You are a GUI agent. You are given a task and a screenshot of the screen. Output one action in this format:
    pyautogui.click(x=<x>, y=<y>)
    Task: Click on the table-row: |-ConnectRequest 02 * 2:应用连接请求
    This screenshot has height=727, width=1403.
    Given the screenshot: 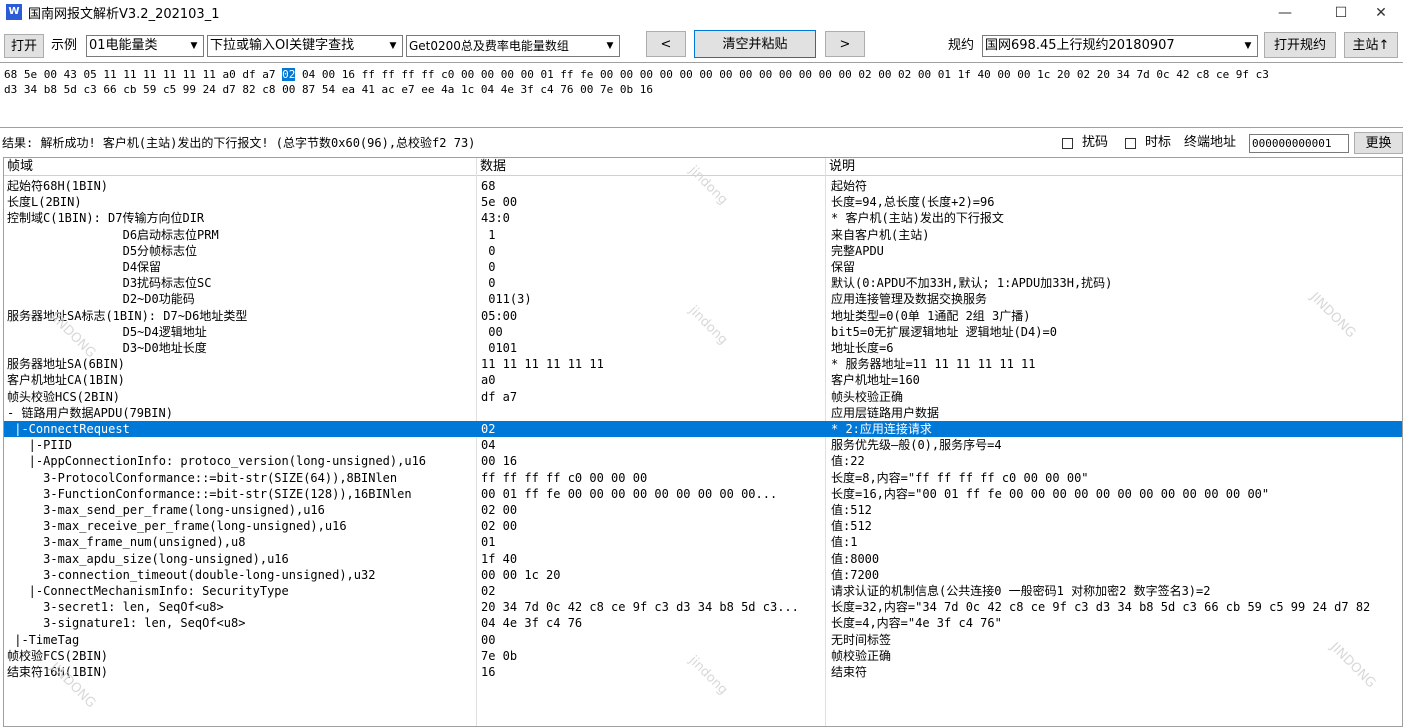 What is the action you would take?
    pyautogui.click(x=703, y=429)
    